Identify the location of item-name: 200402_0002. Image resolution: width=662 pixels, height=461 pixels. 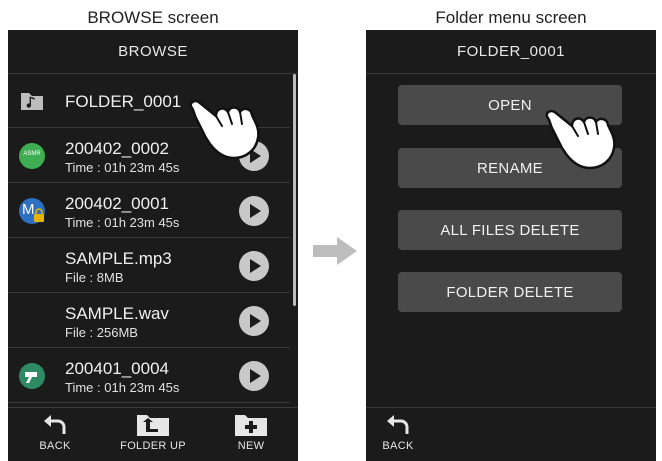
(117, 148).